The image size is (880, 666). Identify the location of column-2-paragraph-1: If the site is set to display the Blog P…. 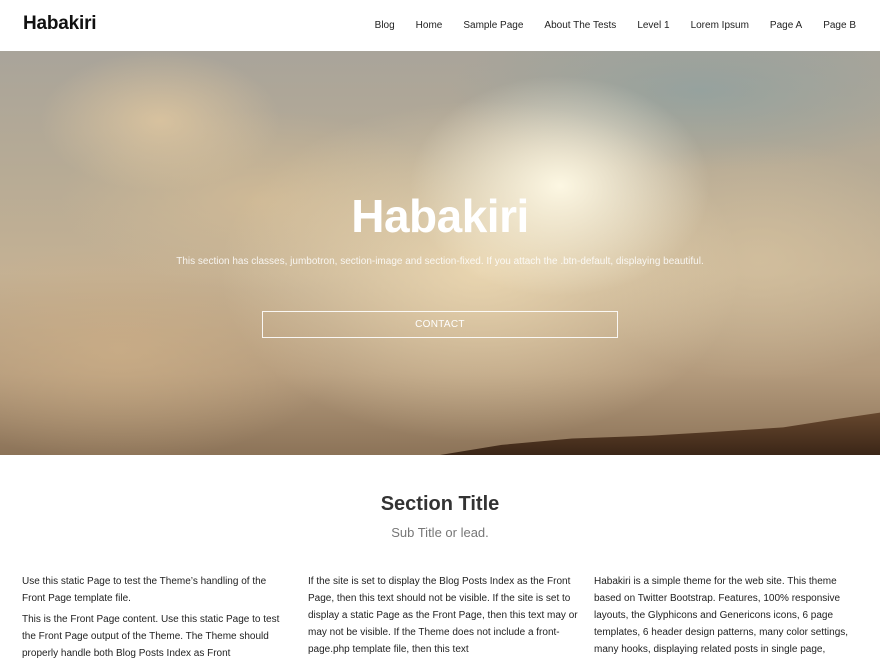
(443, 615).